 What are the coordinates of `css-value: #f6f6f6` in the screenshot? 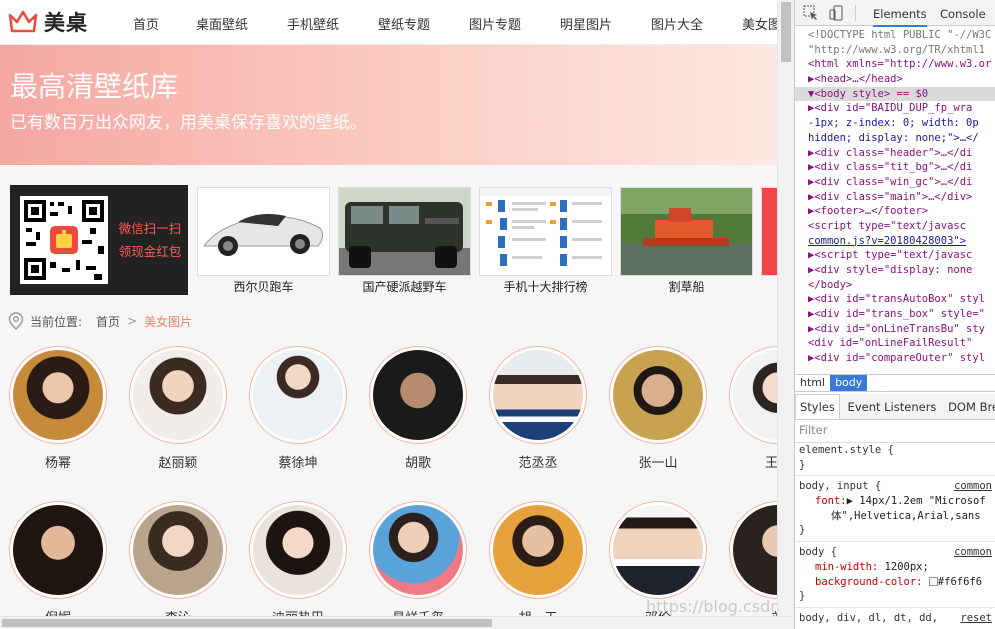 It's located at (960, 582).